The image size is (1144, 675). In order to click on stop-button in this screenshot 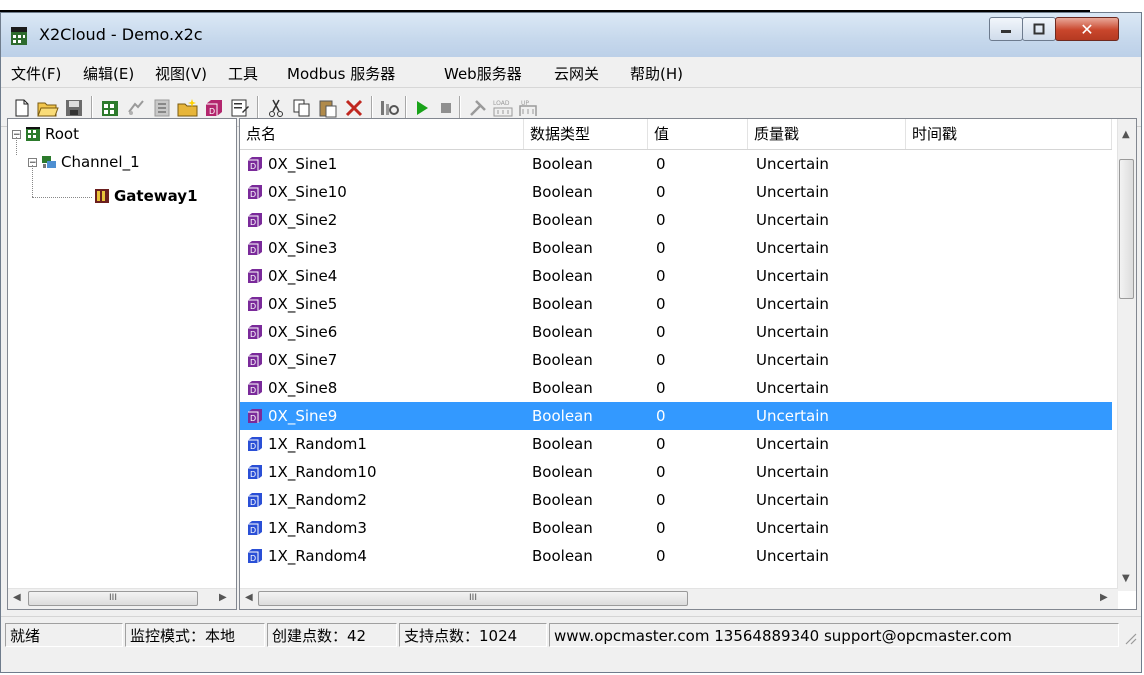, I will do `click(446, 108)`.